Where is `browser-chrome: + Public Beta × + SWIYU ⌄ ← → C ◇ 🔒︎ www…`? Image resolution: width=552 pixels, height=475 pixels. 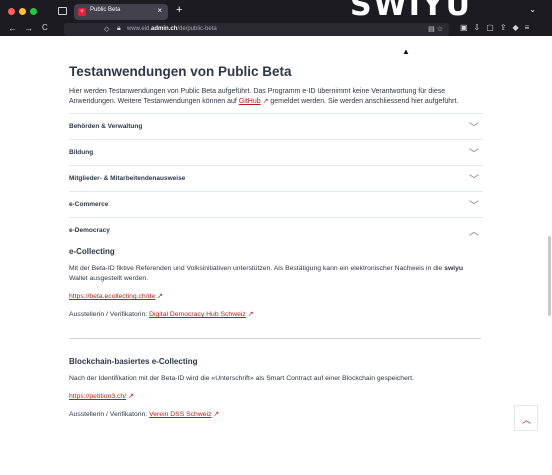 browser-chrome: + Public Beta × + SWIYU ⌄ ← → C ◇ 🔒︎ www… is located at coordinates (276, 18).